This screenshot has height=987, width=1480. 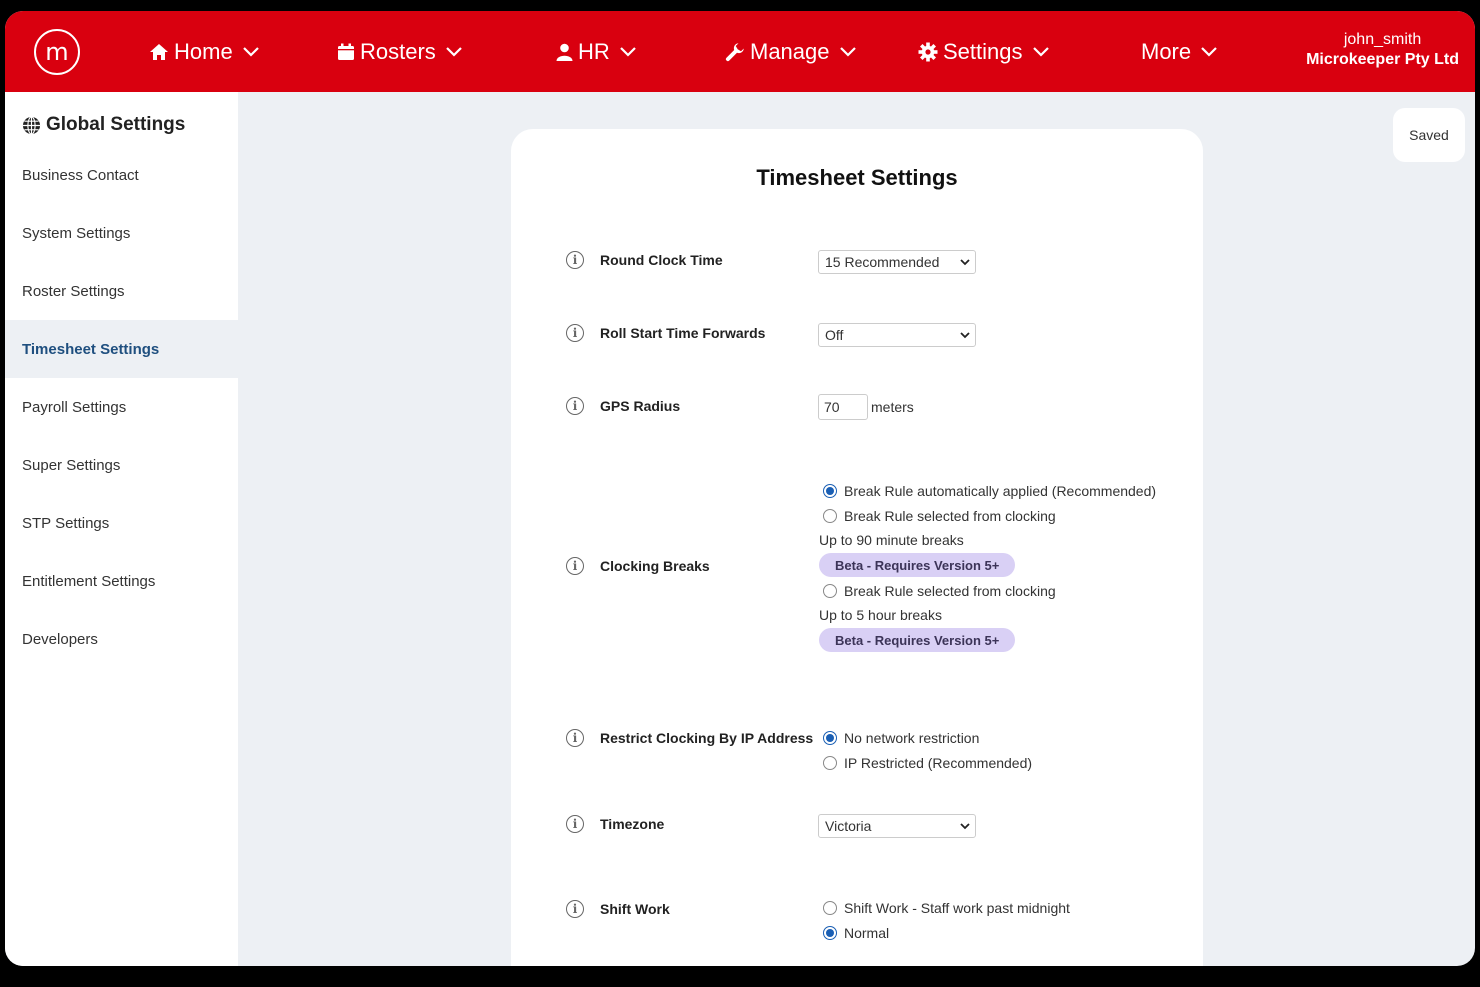 I want to click on nav-settings: Settings, so click(x=983, y=51).